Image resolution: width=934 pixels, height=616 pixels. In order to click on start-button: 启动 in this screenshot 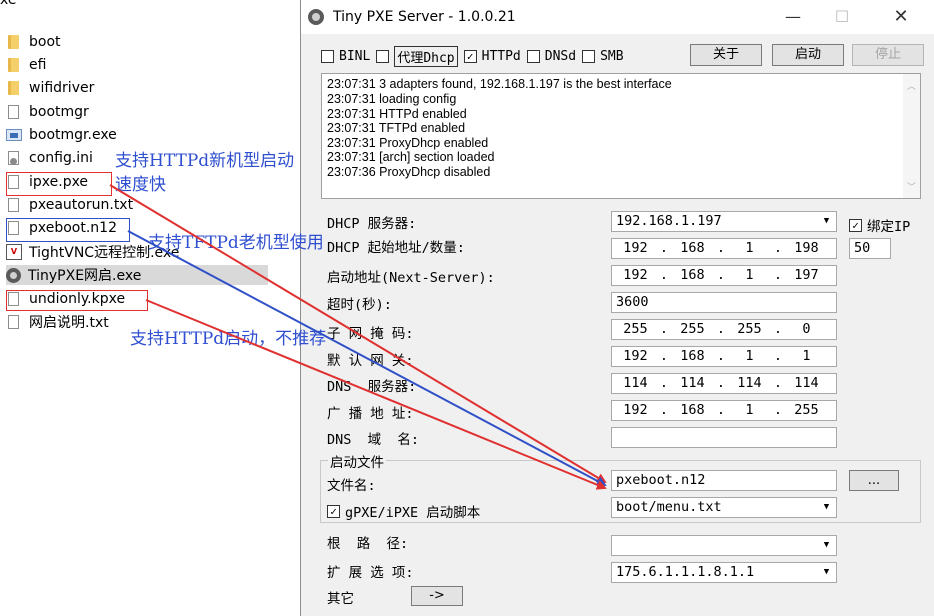, I will do `click(808, 55)`.